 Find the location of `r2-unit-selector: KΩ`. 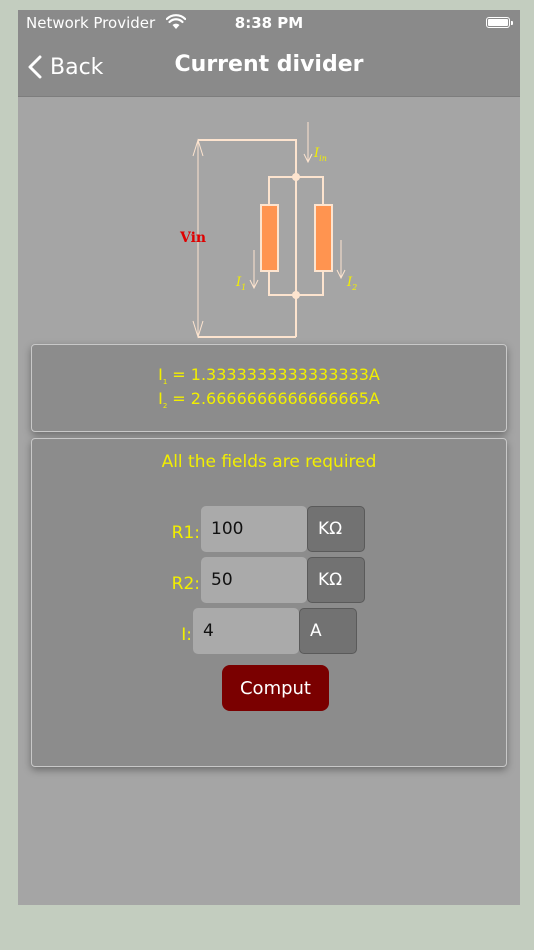

r2-unit-selector: KΩ is located at coordinates (336, 580).